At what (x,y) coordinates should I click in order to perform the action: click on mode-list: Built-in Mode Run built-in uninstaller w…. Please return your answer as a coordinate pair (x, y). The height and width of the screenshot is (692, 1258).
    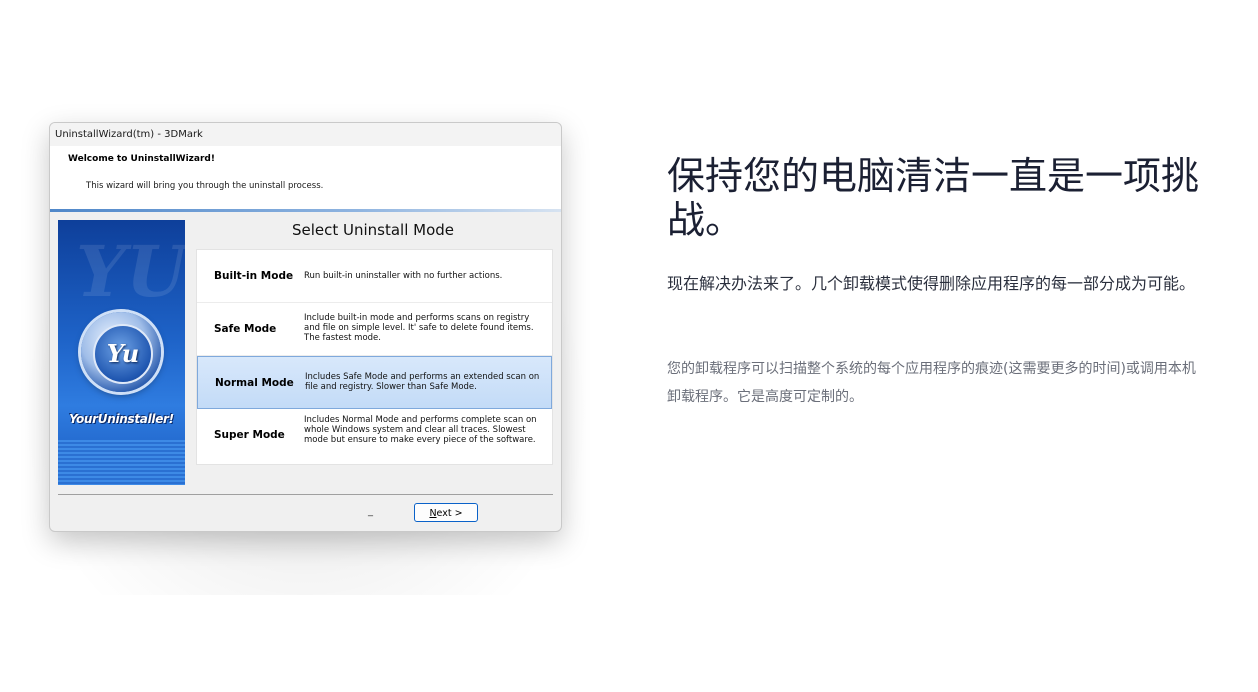
    Looking at the image, I should click on (374, 357).